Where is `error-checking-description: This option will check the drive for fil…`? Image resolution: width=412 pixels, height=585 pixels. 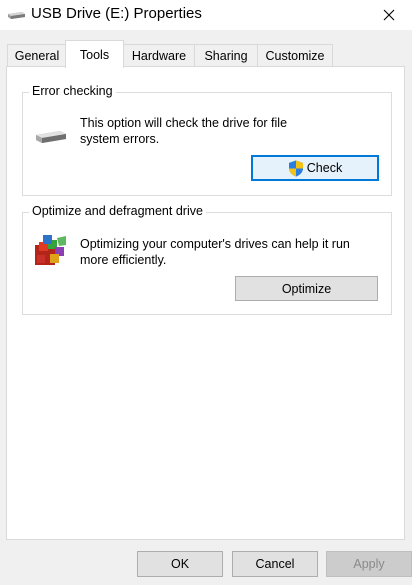
error-checking-description: This option will check the drive for fil… is located at coordinates (183, 131).